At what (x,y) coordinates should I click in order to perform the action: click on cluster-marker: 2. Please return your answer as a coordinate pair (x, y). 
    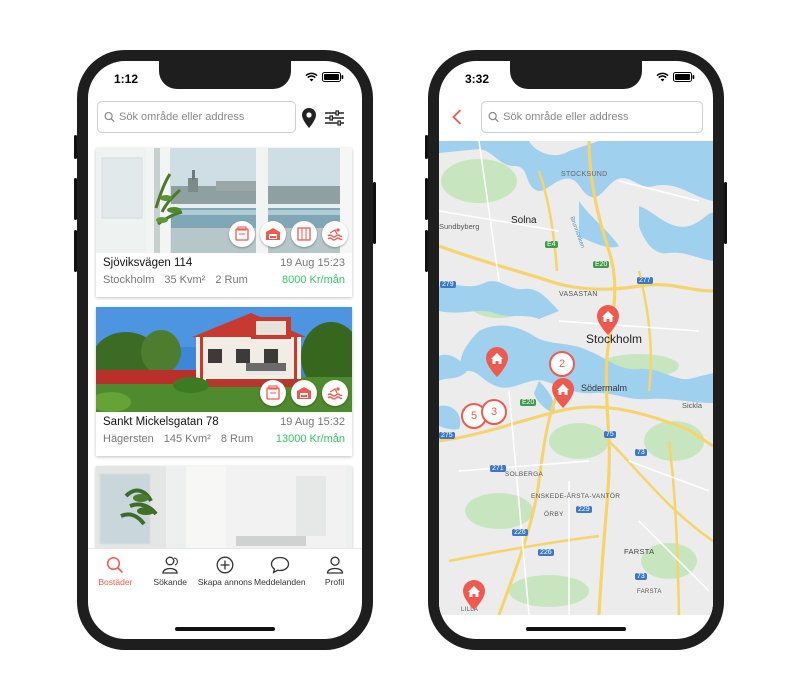
    Looking at the image, I should click on (562, 364).